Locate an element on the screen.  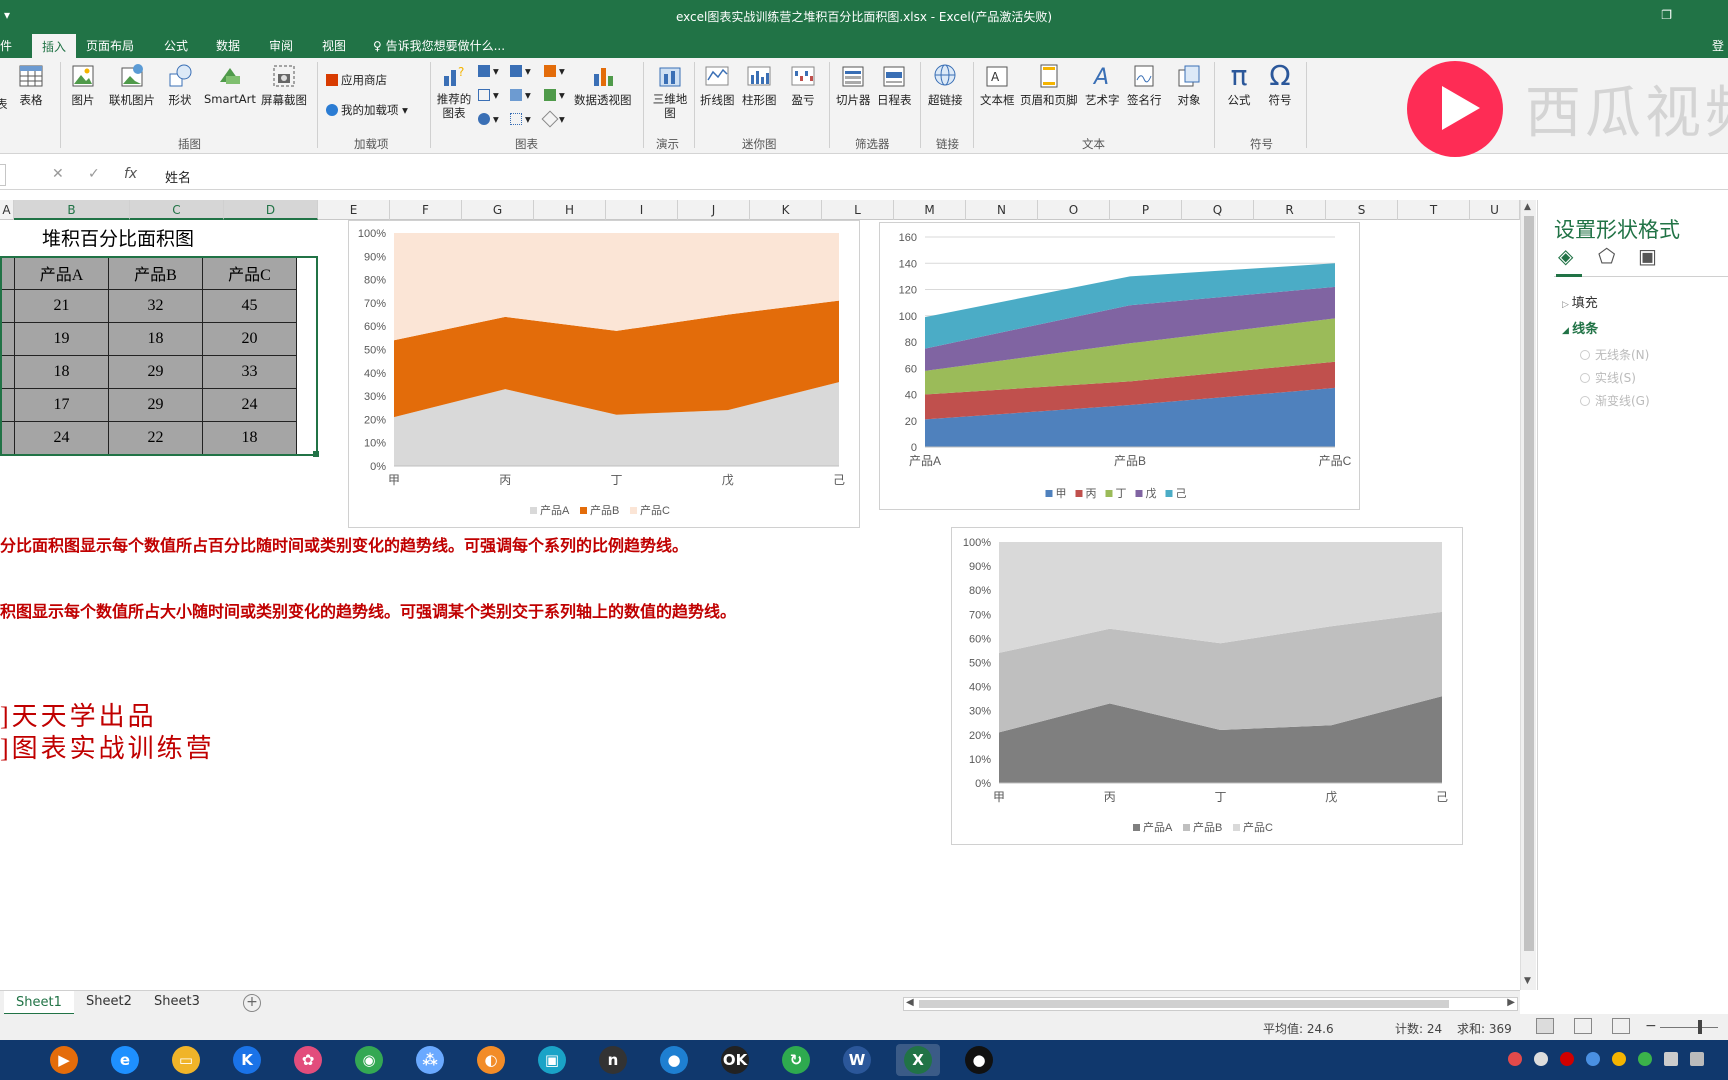
taskbar-app-explorer: ▭ is located at coordinates (186, 1060).